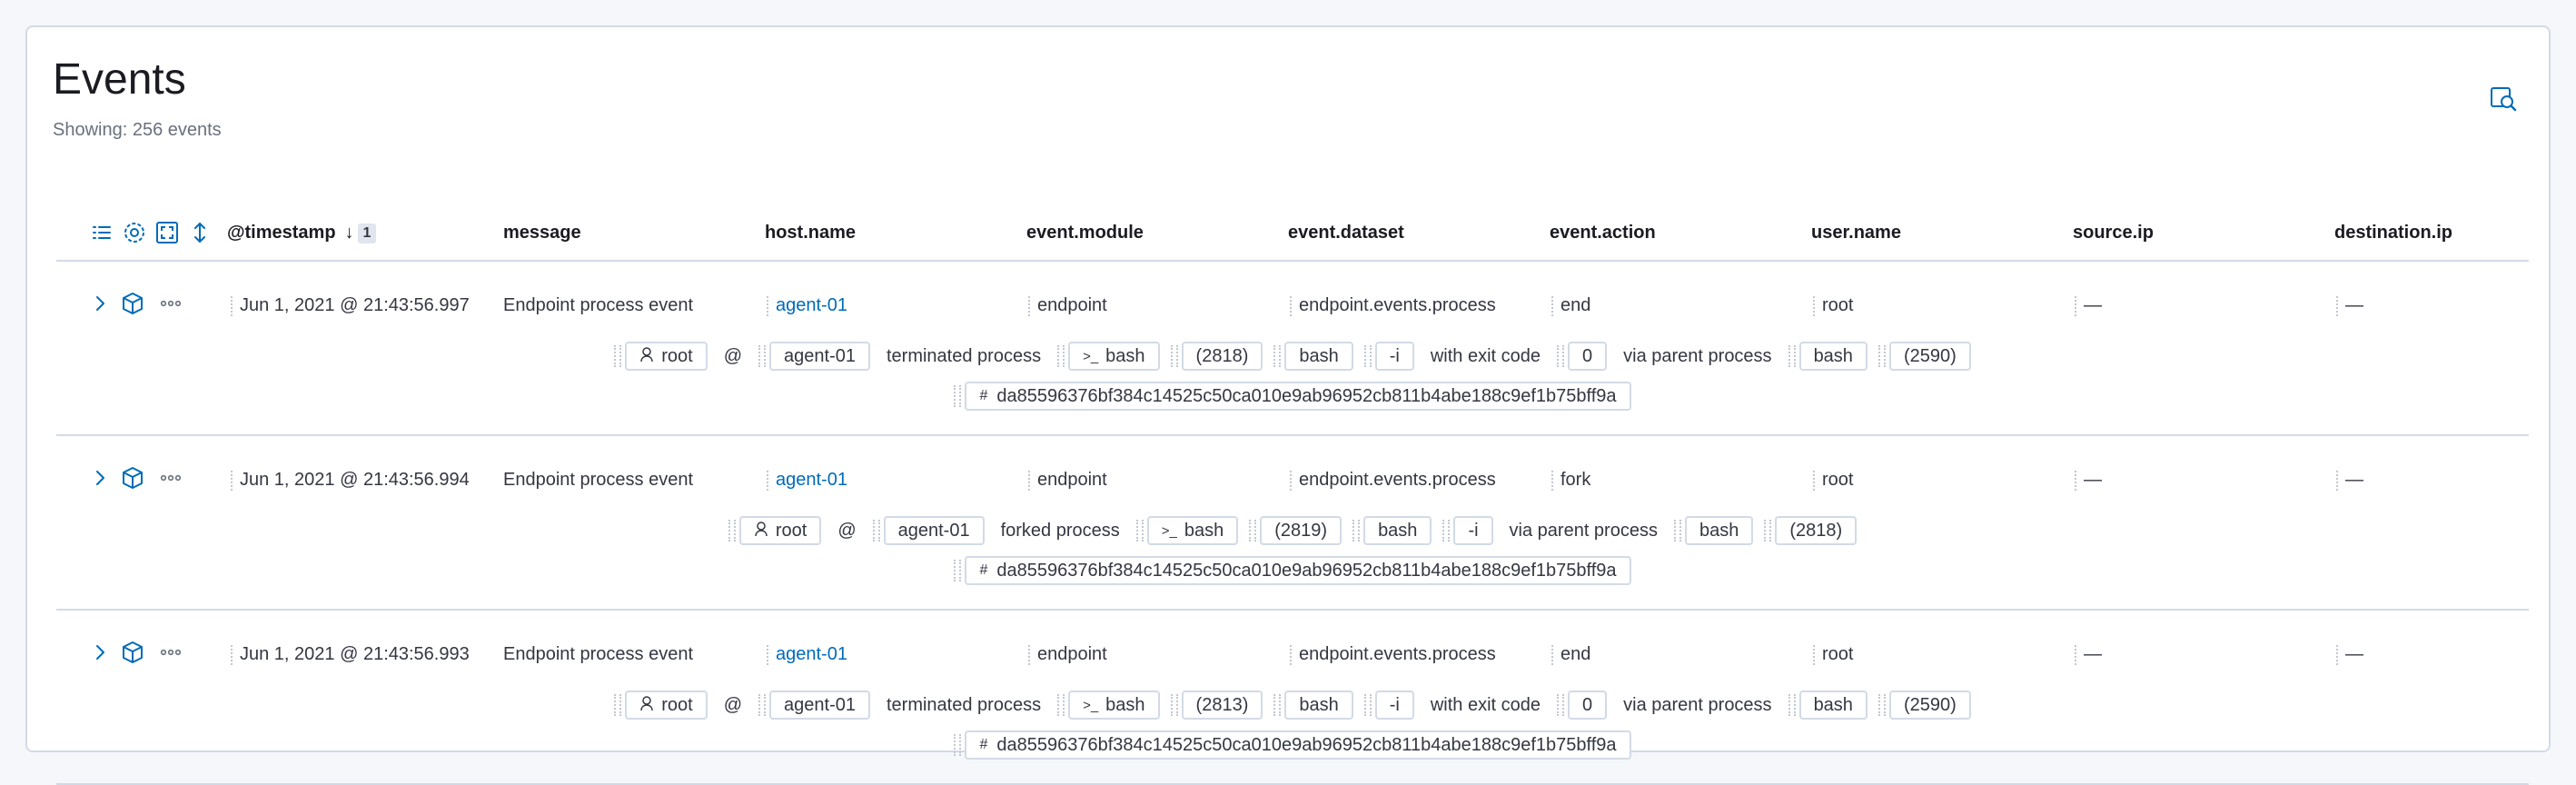  Describe the element at coordinates (1216, 356) in the screenshot. I see `summary-pid: (2818)` at that location.